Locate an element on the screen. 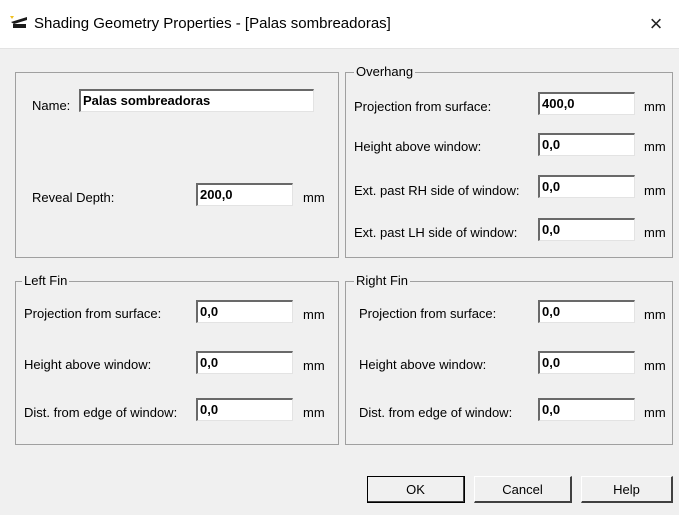  right-fin-height-unit: mm is located at coordinates (655, 365).